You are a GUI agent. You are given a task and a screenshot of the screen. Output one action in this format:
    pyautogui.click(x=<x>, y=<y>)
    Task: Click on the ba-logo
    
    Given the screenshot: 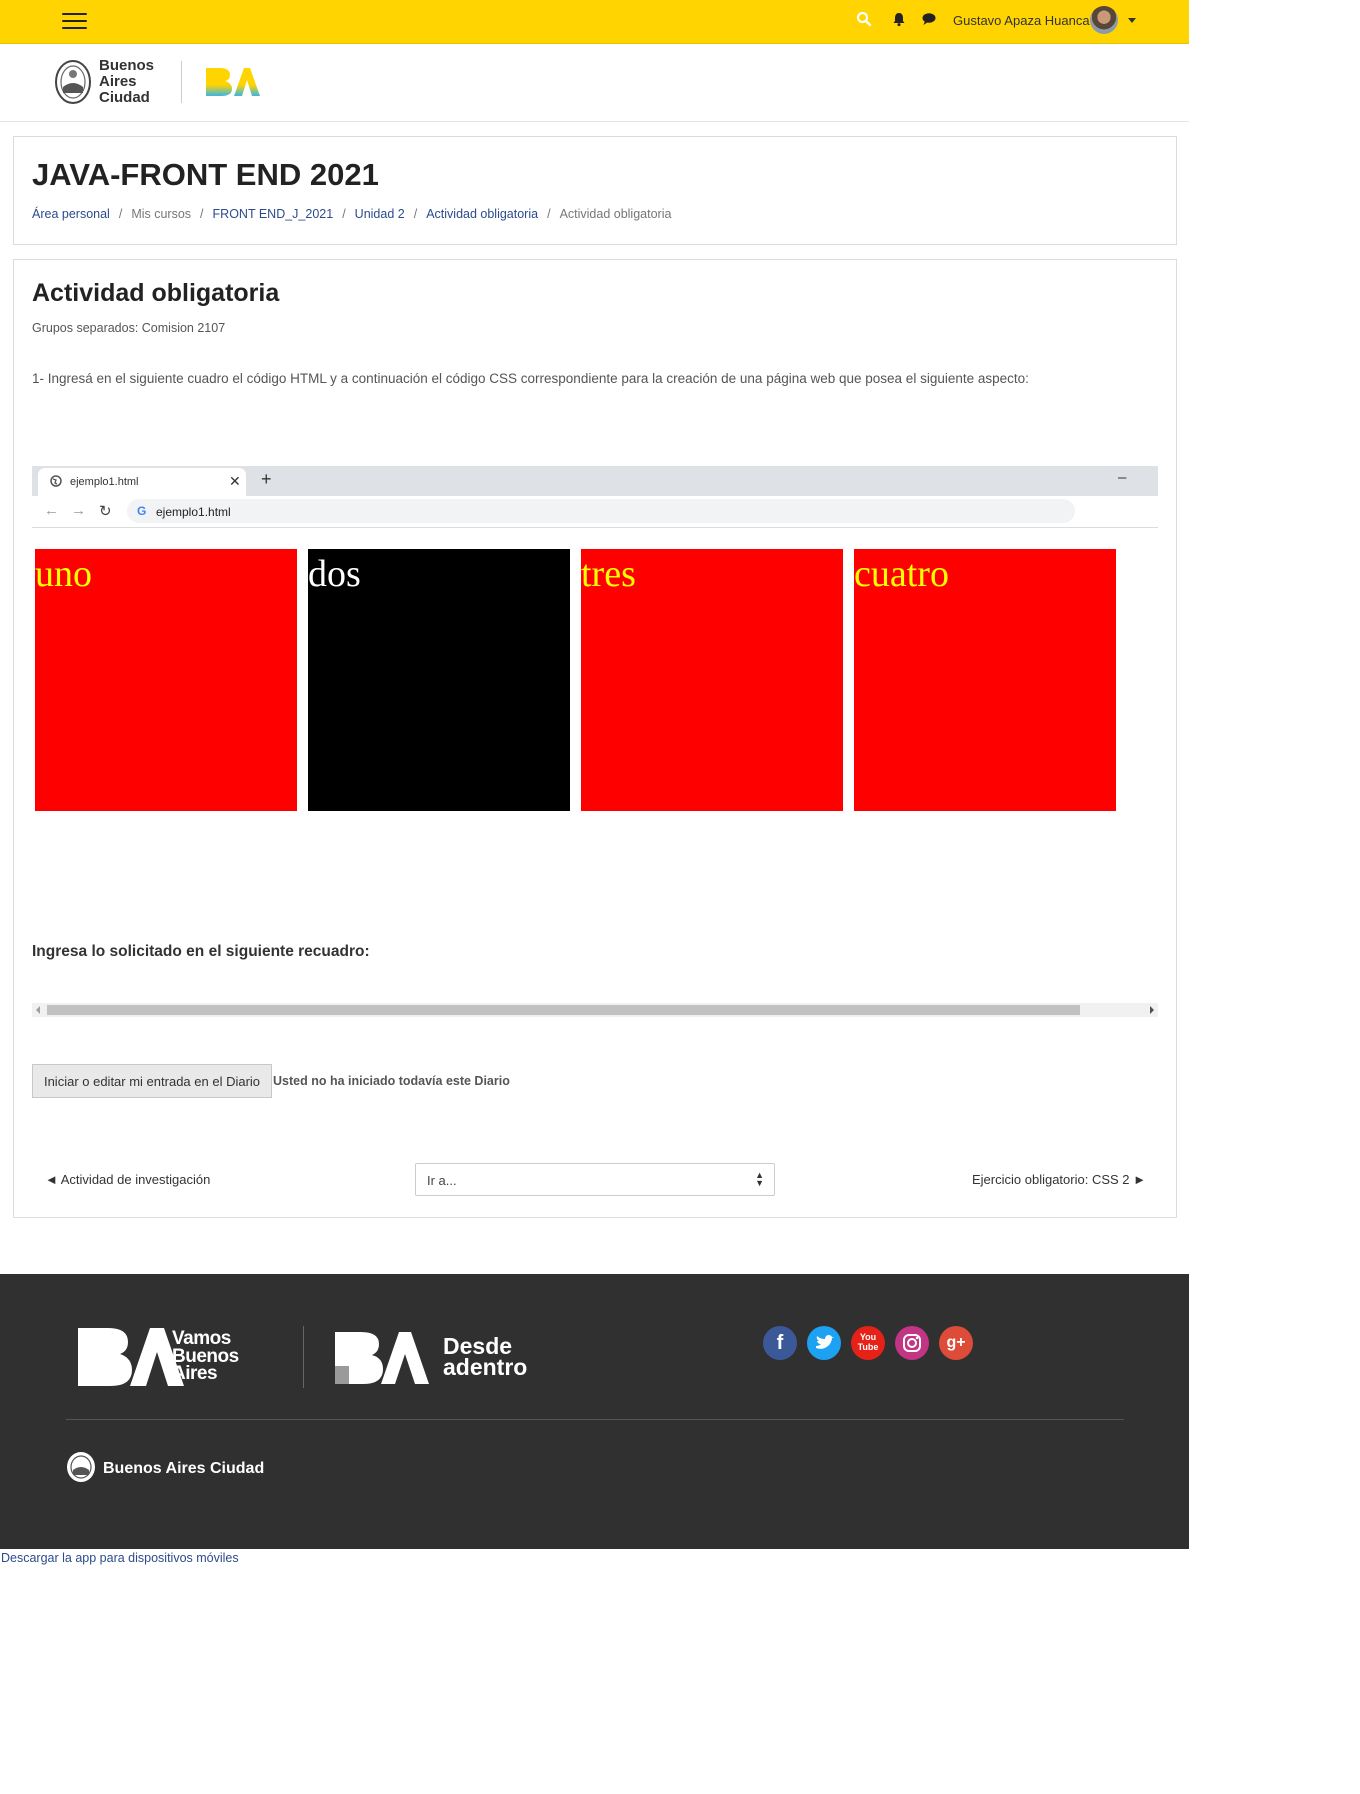 What is the action you would take?
    pyautogui.click(x=233, y=82)
    